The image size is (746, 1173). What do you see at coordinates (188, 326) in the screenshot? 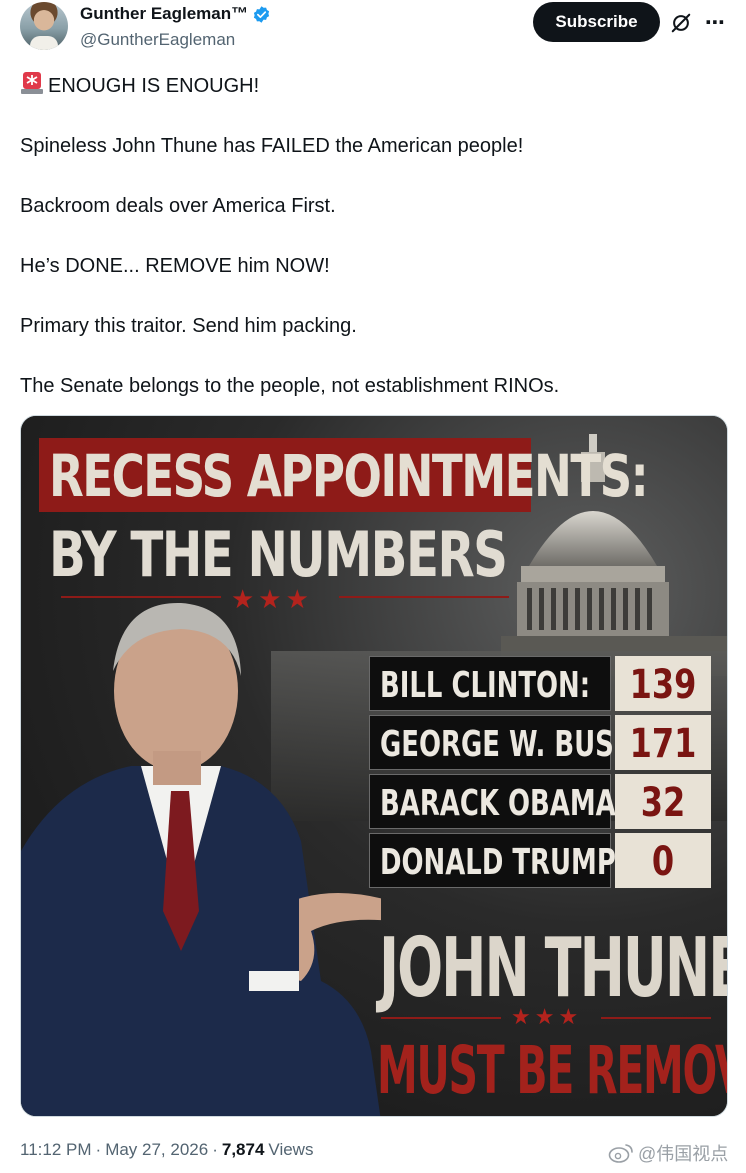
I see `tweet-line-5: Primary this traitor. Send him packing.` at bounding box center [188, 326].